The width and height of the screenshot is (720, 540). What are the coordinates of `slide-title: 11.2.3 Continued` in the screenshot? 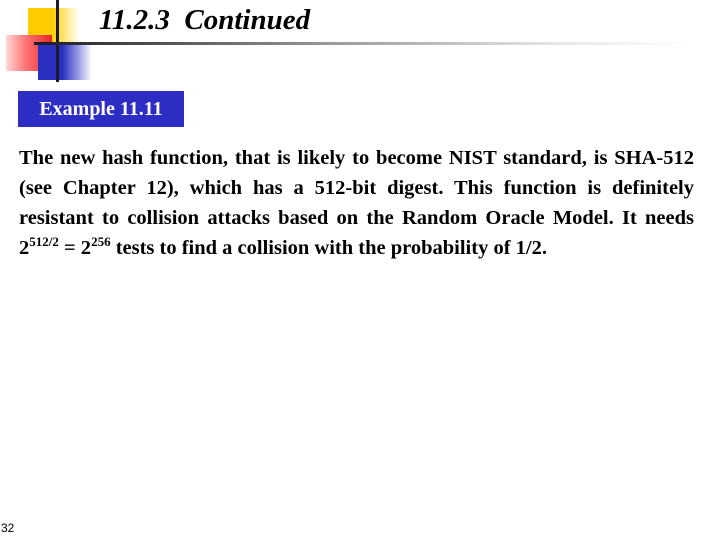 It's located at (205, 20).